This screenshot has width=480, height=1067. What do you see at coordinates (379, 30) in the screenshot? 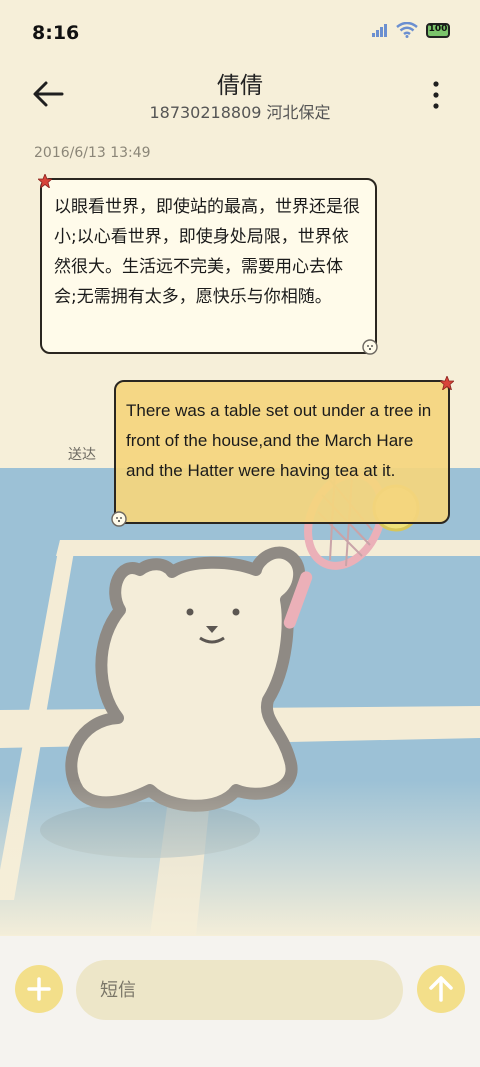
I see `signal-icon` at bounding box center [379, 30].